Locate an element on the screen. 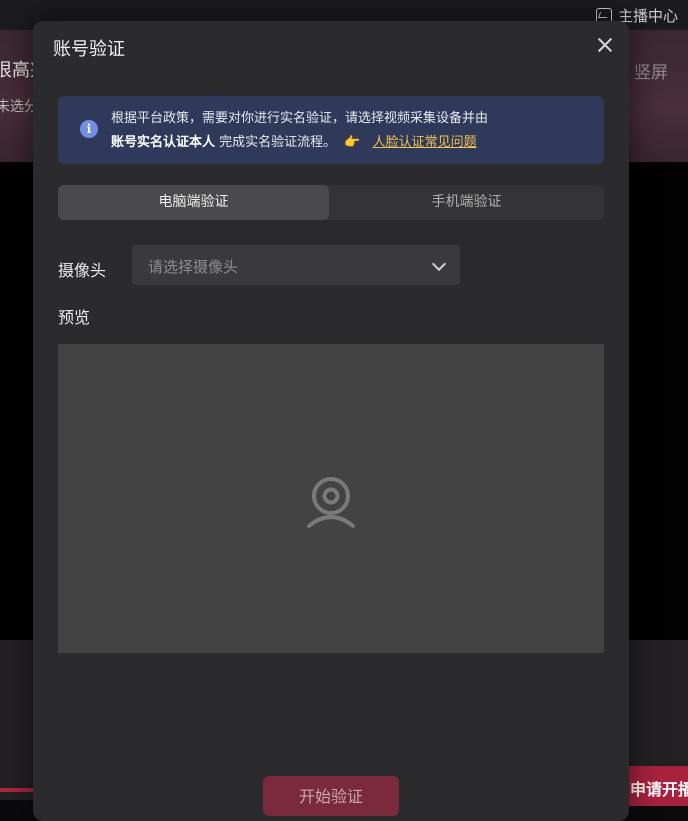  portrait-tab: 竖屏 is located at coordinates (651, 70).